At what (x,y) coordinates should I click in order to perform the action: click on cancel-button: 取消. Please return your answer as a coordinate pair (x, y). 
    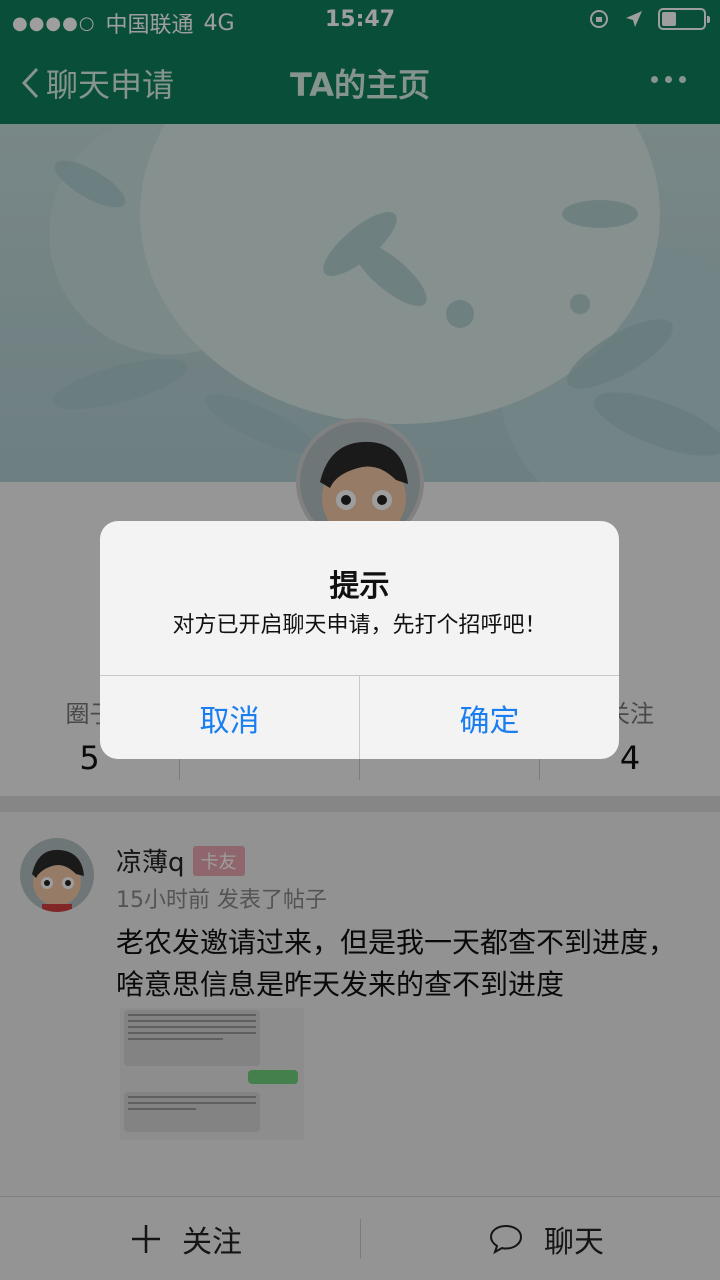
    Looking at the image, I should click on (230, 717).